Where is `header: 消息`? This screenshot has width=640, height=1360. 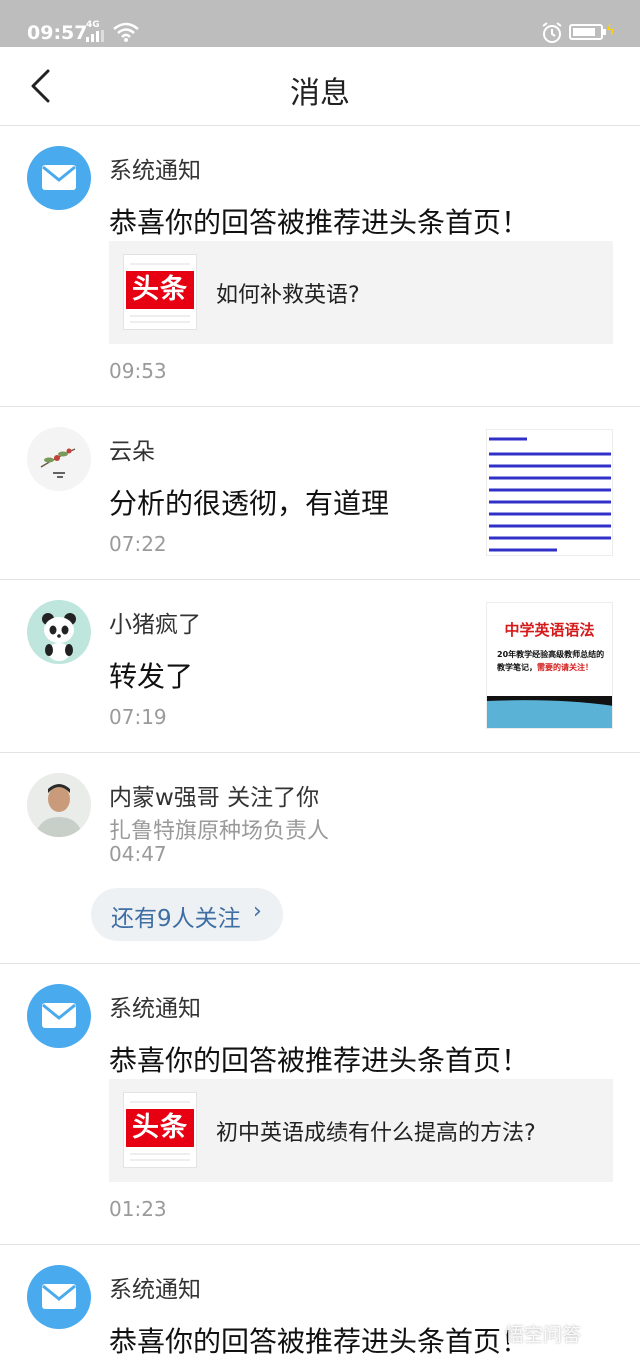 header: 消息 is located at coordinates (320, 86).